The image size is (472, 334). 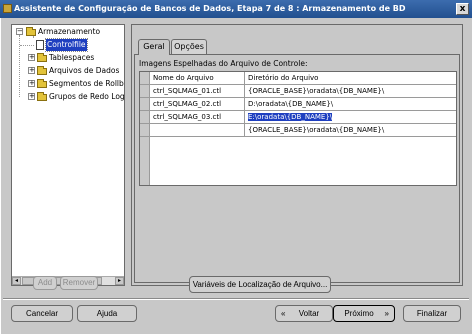 I want to click on app-icon, so click(x=7, y=8).